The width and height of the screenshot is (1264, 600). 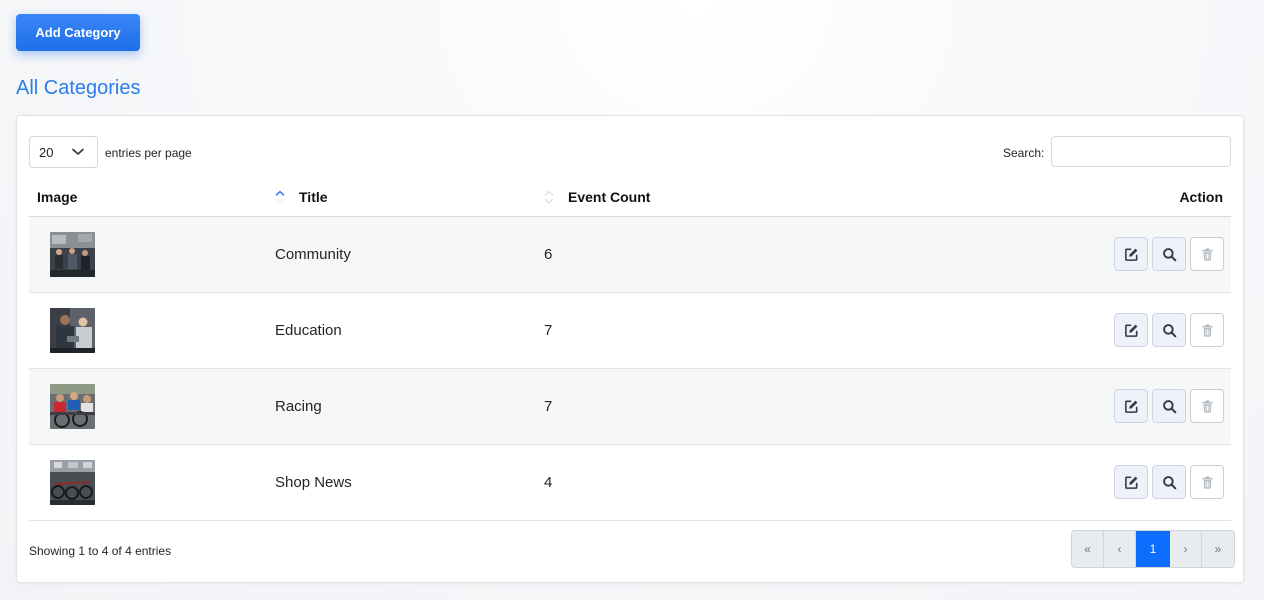 I want to click on cell-title: Shop News, so click(x=409, y=482).